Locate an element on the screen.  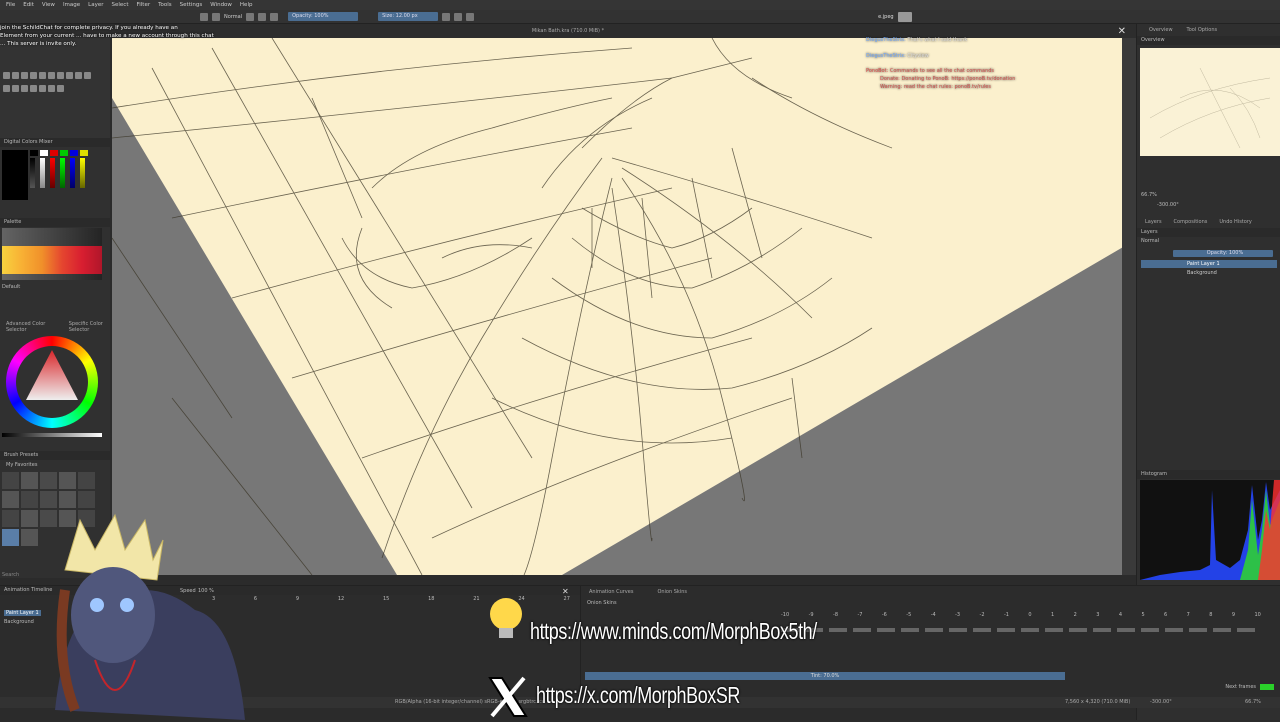
preserve-alpha-icon is located at coordinates (262, 16).